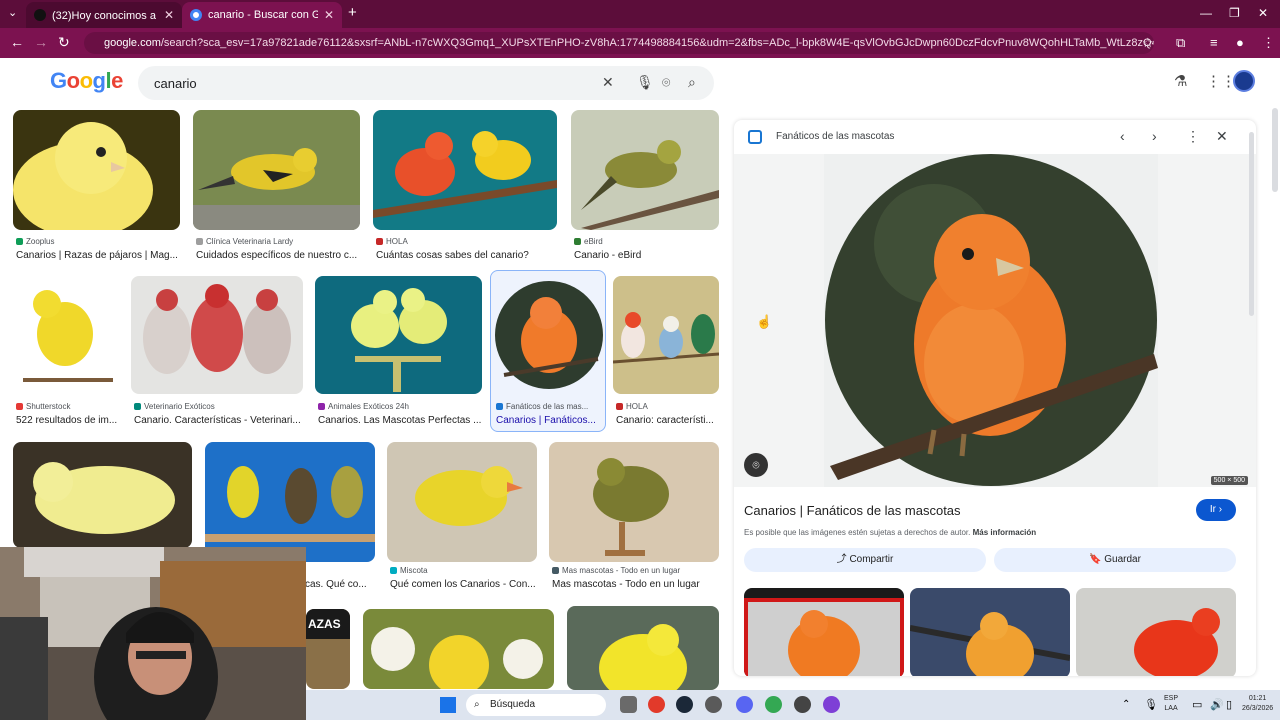 Image resolution: width=1280 pixels, height=720 pixels. I want to click on tray-chevron-icon: ⌃, so click(1126, 704).